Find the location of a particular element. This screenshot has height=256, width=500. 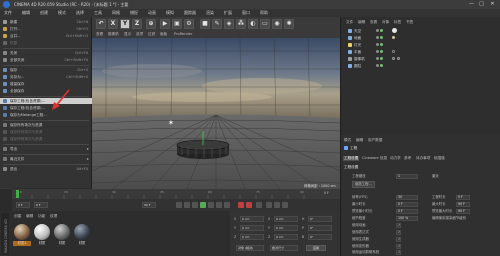

pen-icon: ✎ is located at coordinates (217, 24).